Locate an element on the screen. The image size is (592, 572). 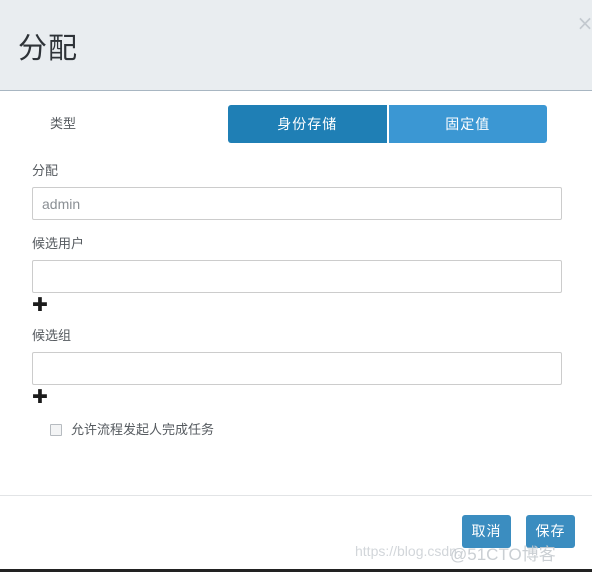
candidate-users-field-group: 候选用户 ✚ is located at coordinates (297, 275).